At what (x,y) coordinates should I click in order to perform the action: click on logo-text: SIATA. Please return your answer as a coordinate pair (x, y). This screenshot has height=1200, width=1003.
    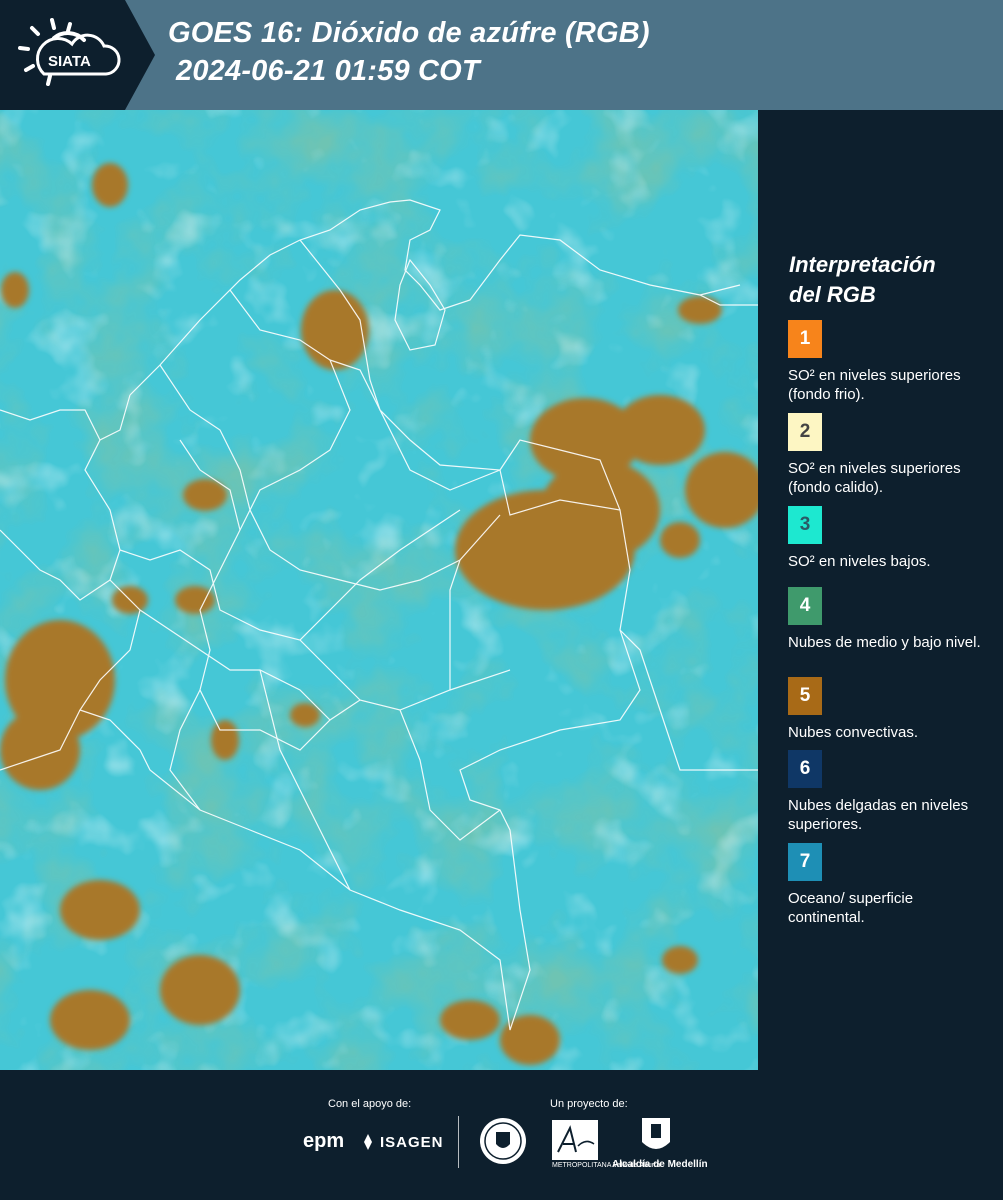
    Looking at the image, I should click on (69, 61).